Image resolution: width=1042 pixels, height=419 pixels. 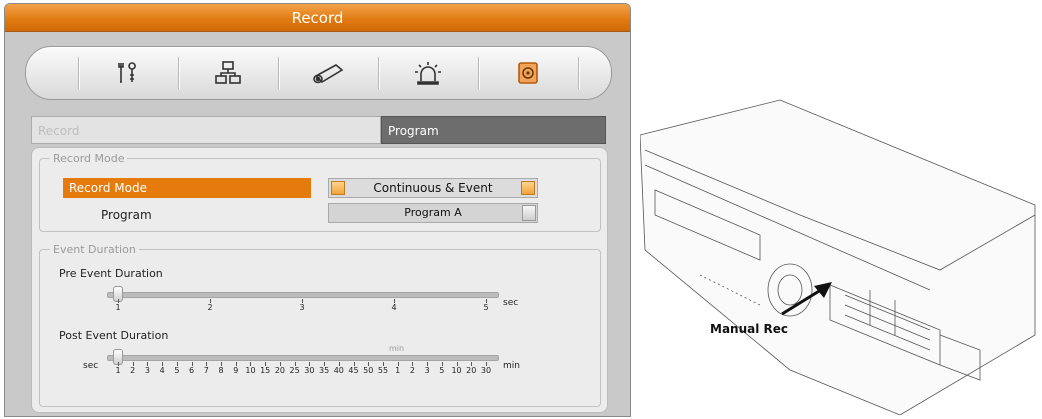 What do you see at coordinates (118, 307) in the screenshot?
I see `pre-event-tick-label: 1` at bounding box center [118, 307].